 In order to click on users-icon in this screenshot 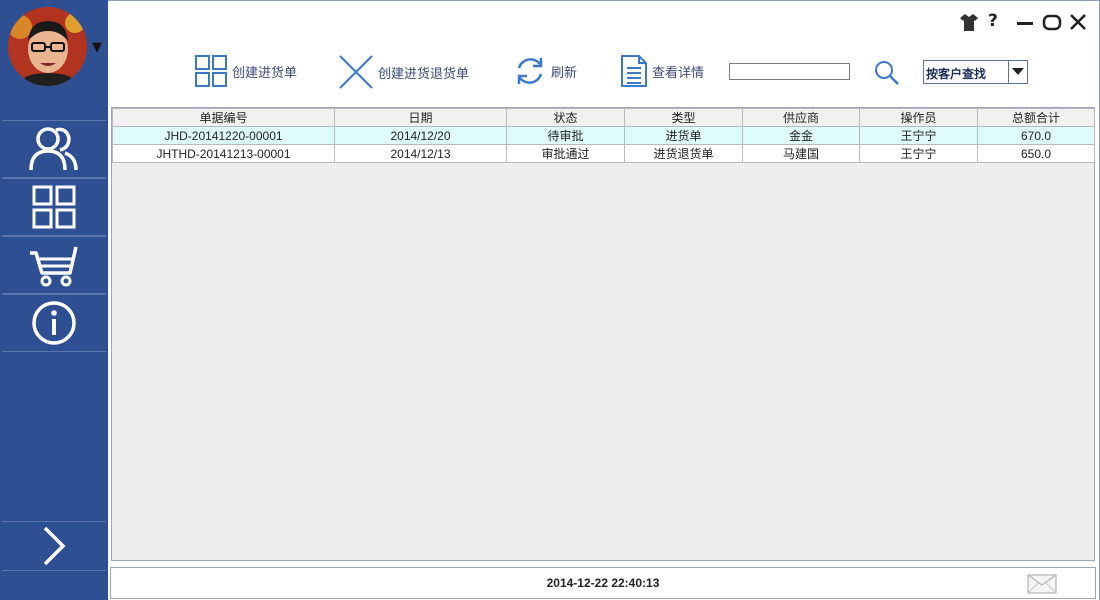, I will do `click(53, 149)`.